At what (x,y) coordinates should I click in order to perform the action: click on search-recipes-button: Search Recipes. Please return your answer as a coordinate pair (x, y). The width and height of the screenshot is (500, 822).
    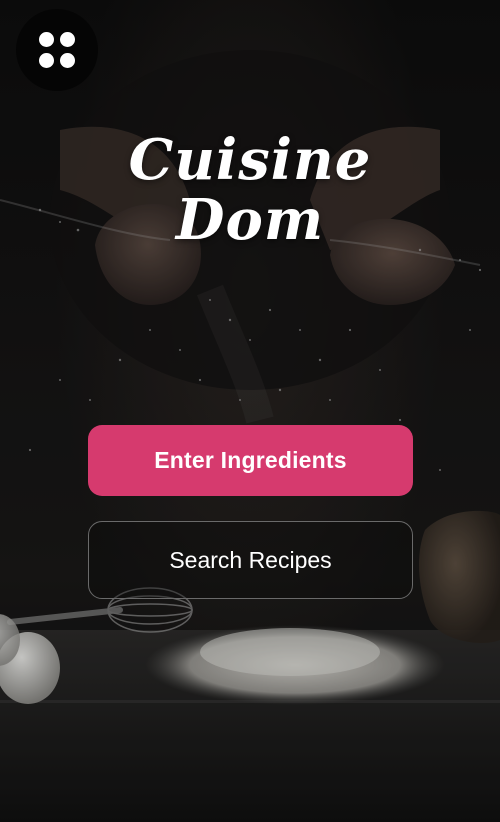
    Looking at the image, I should click on (250, 560).